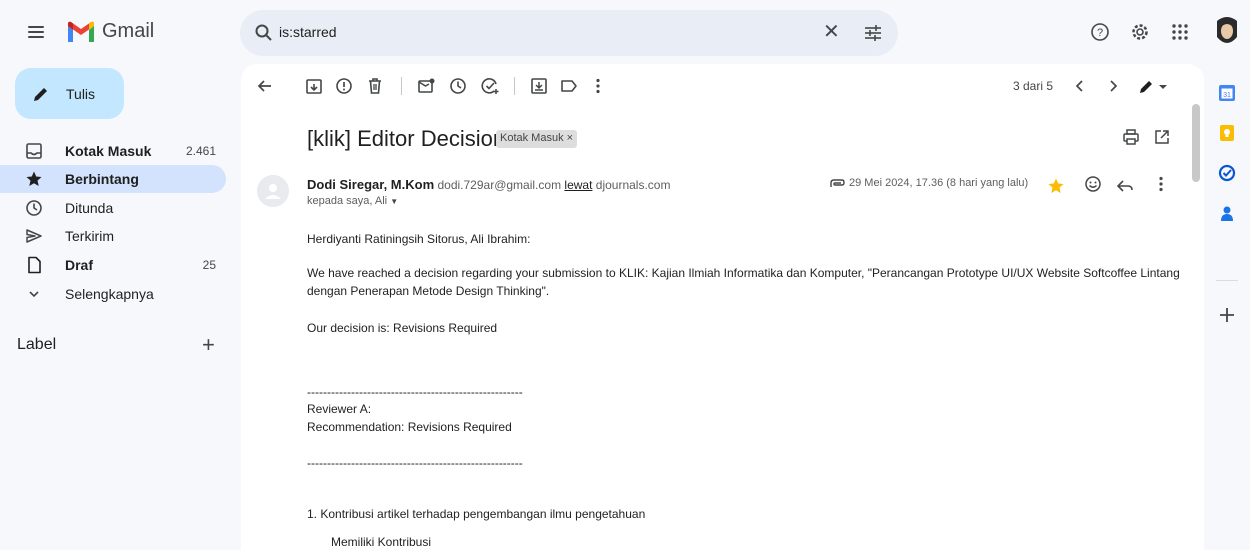 This screenshot has width=1250, height=550. I want to click on more-options-icon, so click(1161, 184).